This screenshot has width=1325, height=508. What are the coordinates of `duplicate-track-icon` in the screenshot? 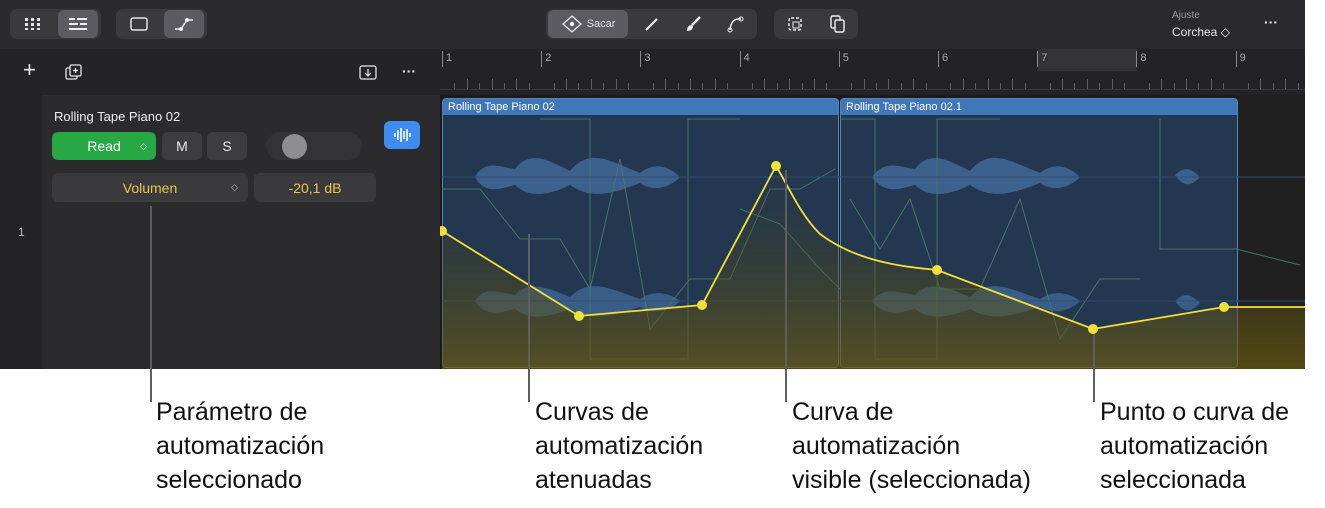 It's located at (74, 73).